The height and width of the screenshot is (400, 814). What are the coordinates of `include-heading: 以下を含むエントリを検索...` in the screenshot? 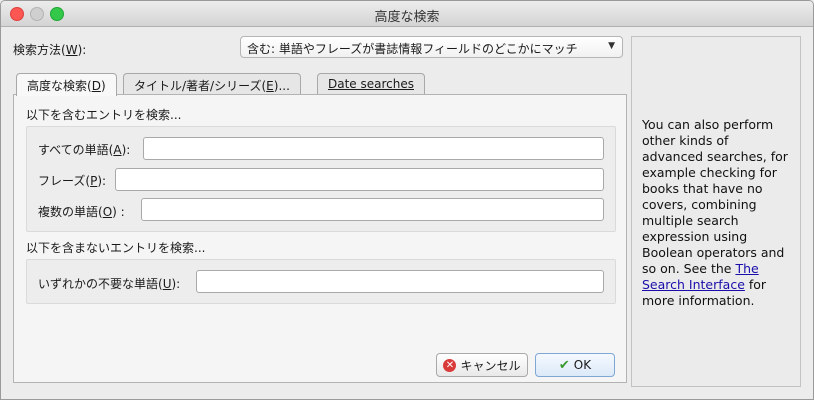 It's located at (104, 115).